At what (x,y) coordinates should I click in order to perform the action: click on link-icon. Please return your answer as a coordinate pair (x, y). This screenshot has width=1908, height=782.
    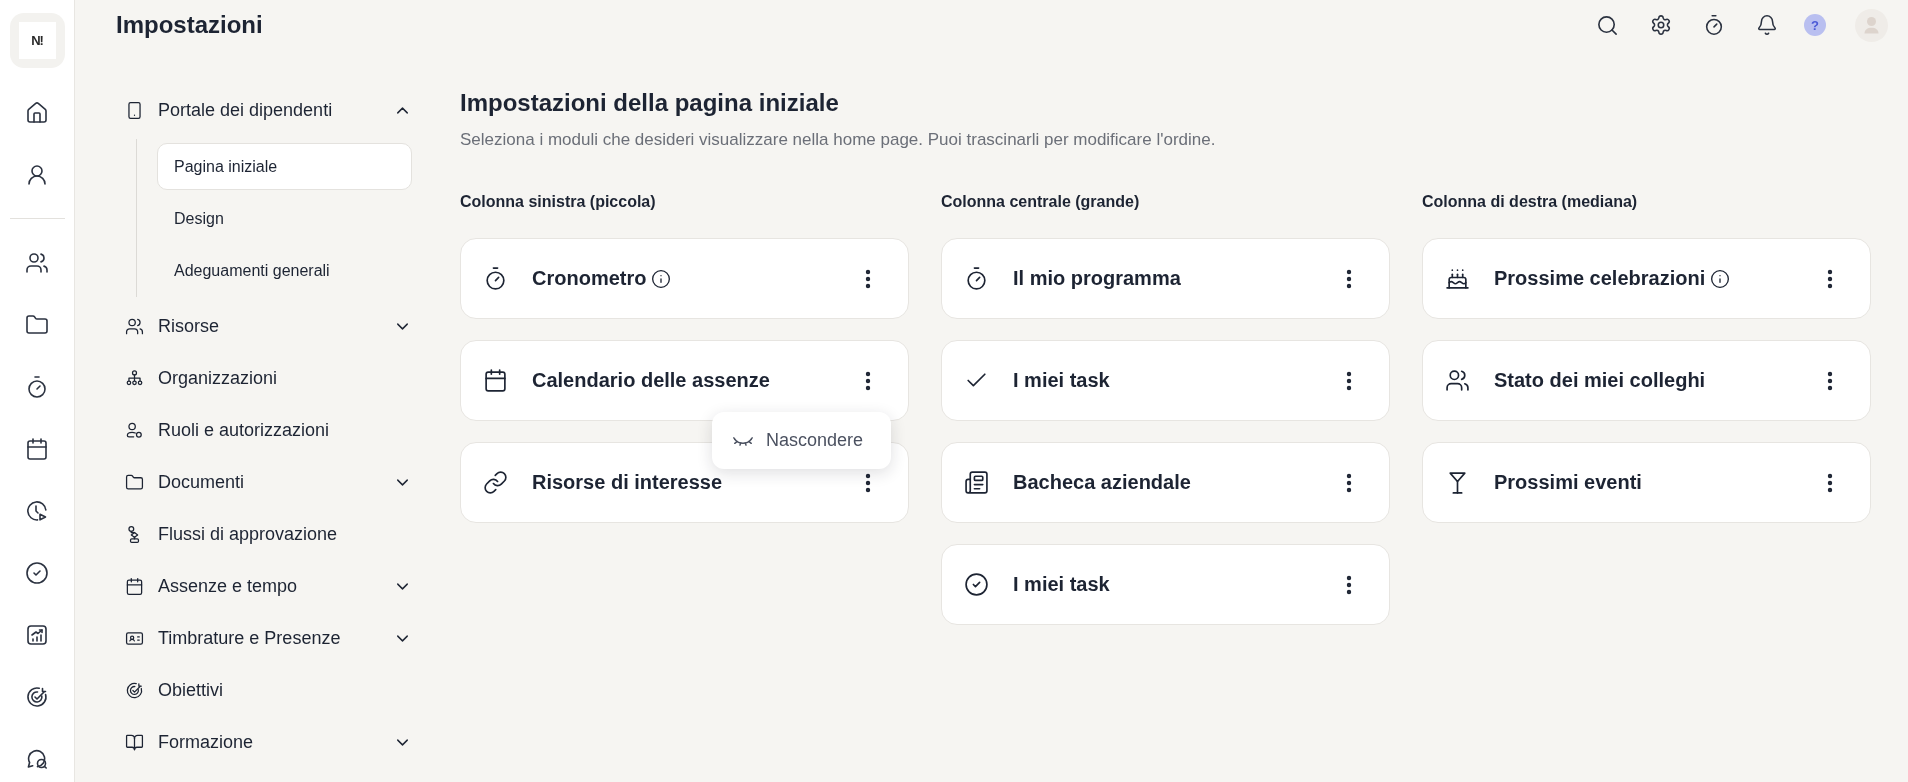
    Looking at the image, I should click on (495, 482).